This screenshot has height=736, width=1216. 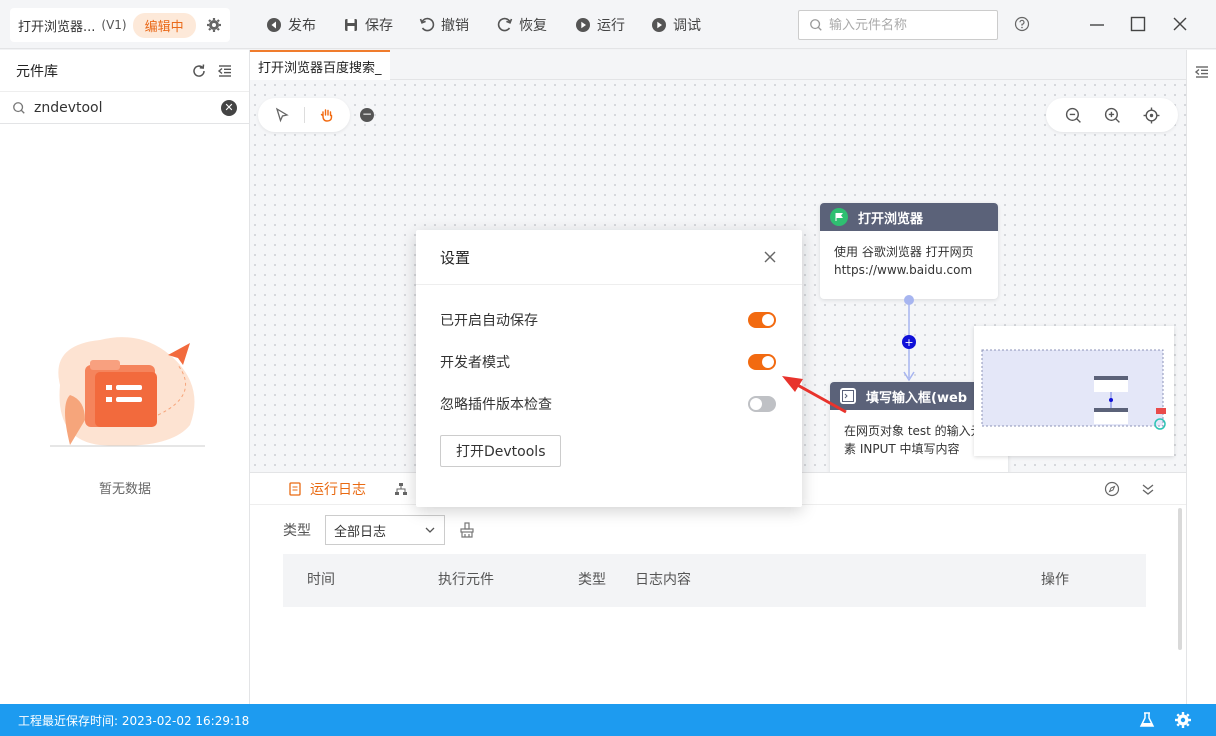 I want to click on publish-button: 发布, so click(x=291, y=25).